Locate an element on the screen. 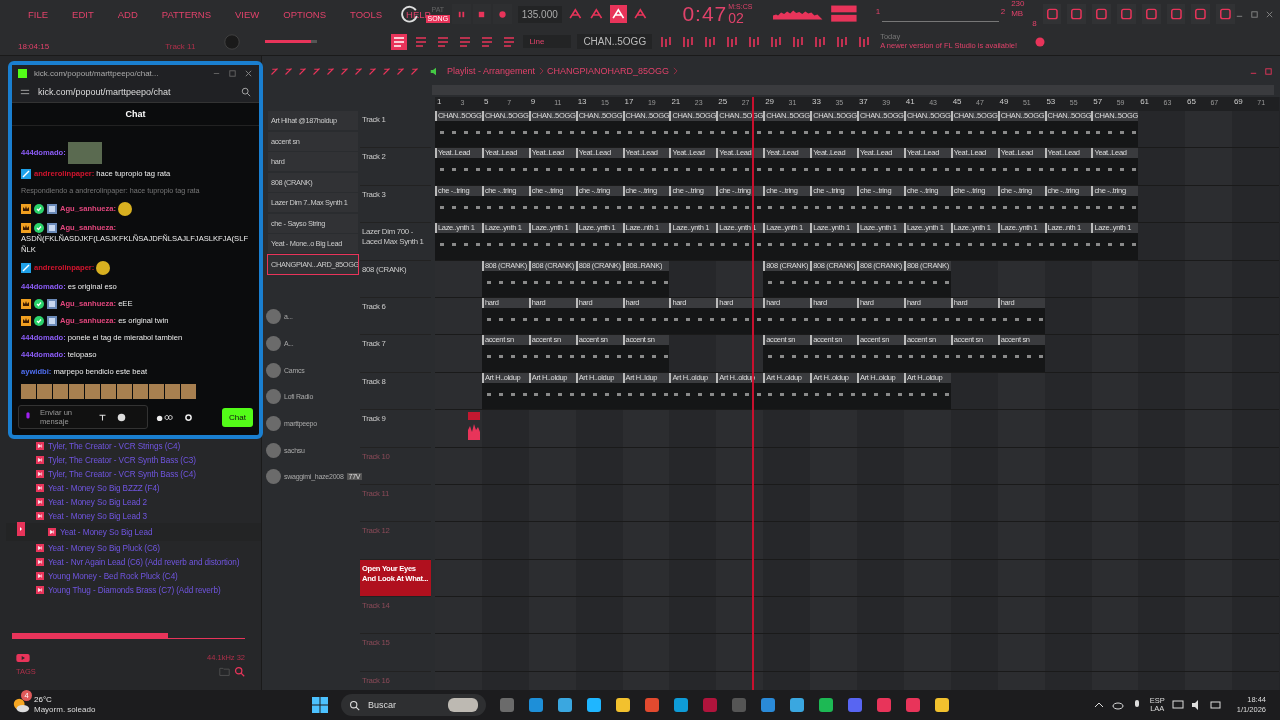 The image size is (1280, 720). image-placeholder is located at coordinates (84, 153).